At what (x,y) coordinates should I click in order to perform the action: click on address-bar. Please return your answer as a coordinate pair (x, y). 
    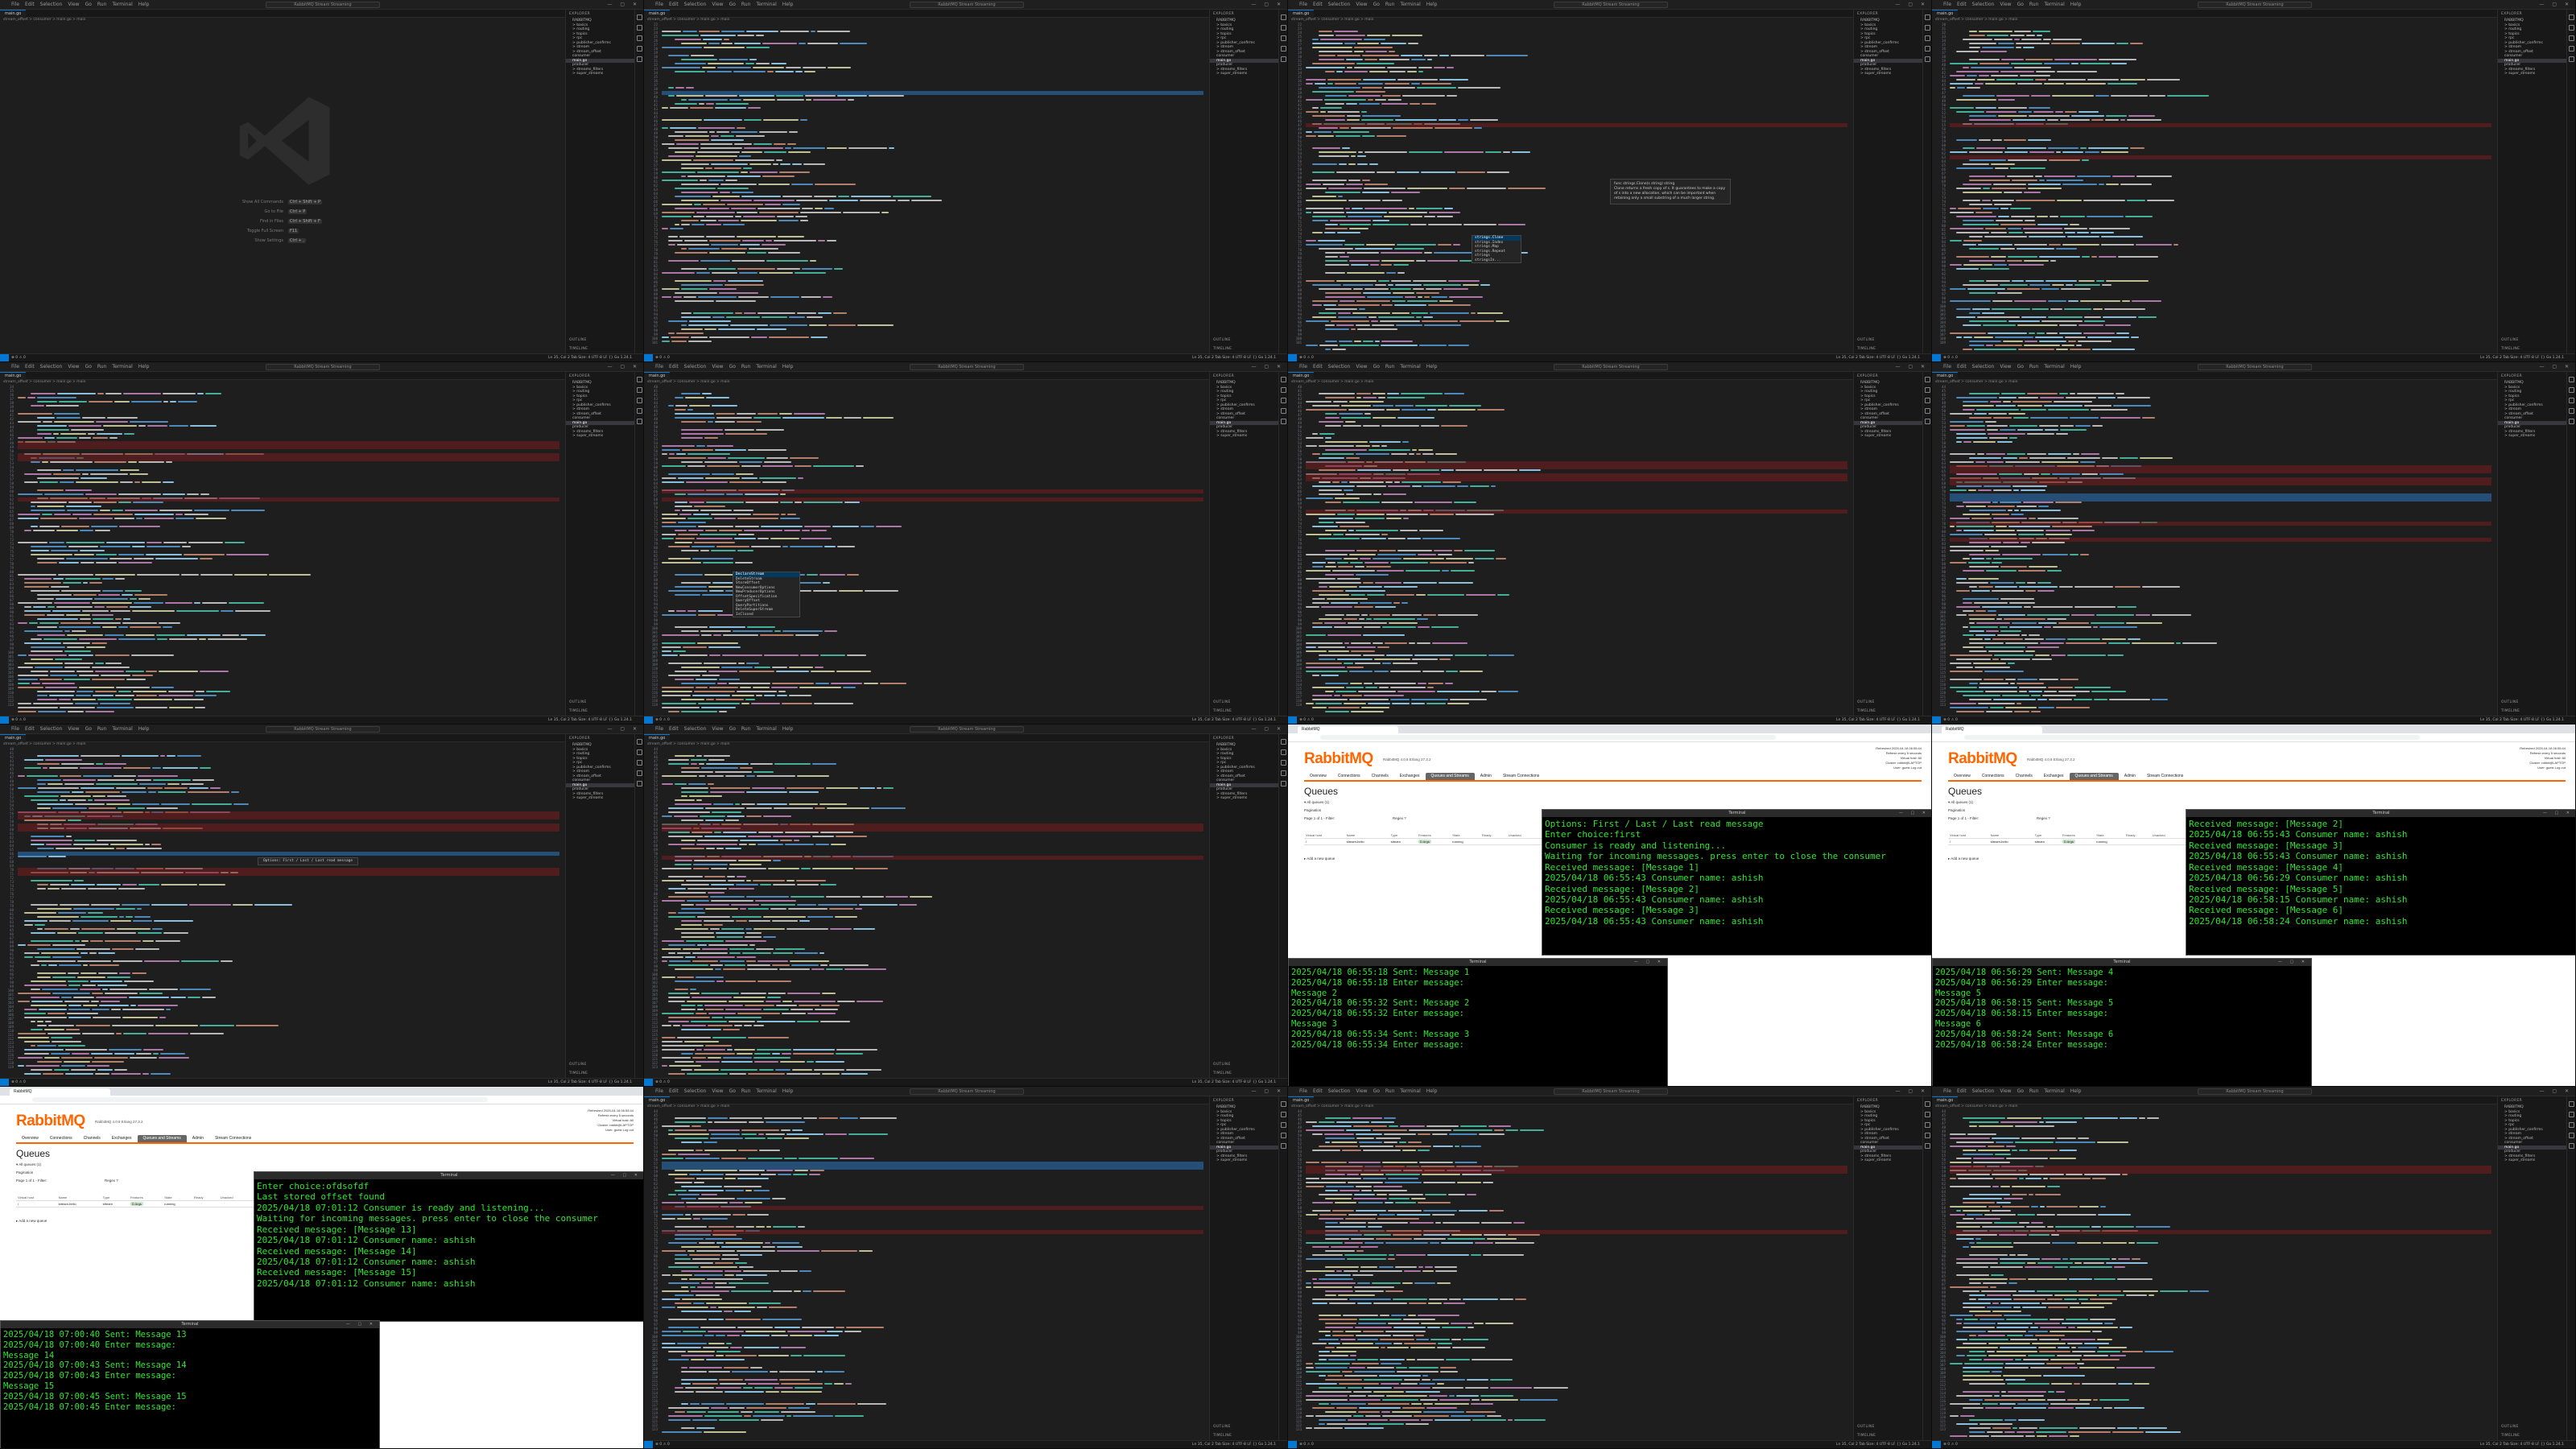
    Looking at the image, I should click on (260, 1099).